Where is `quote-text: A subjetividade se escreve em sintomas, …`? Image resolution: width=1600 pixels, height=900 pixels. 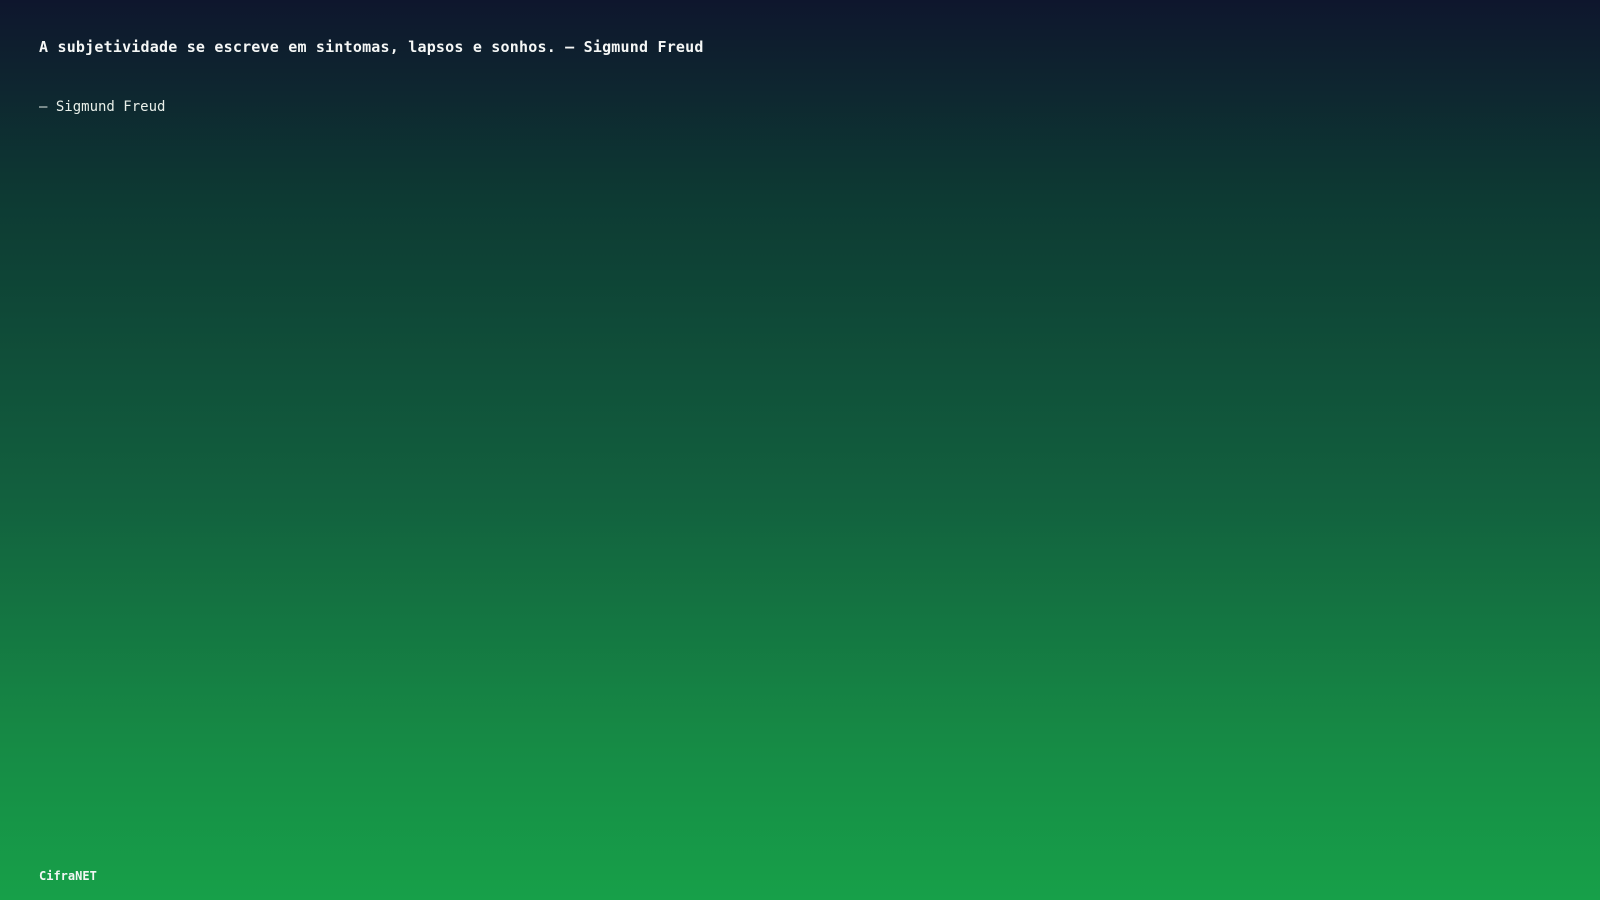 quote-text: A subjetividade se escreve em sintomas, … is located at coordinates (371, 47).